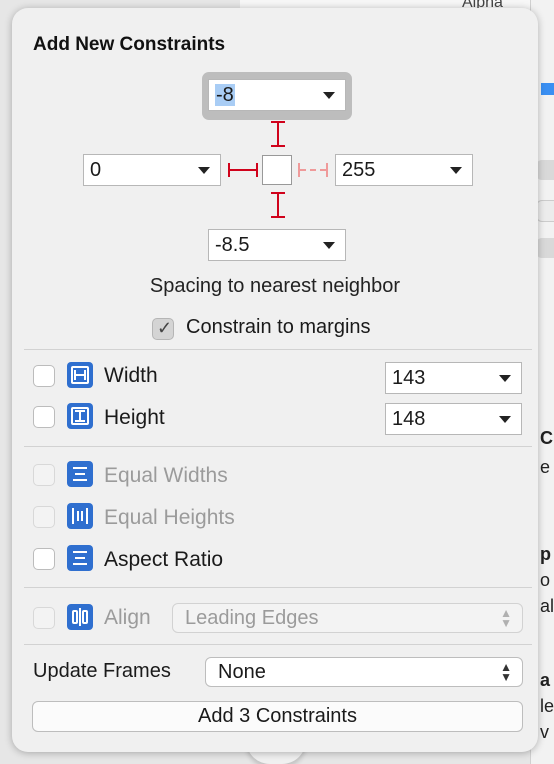  What do you see at coordinates (80, 558) in the screenshot?
I see `aspect-ratio-icon` at bounding box center [80, 558].